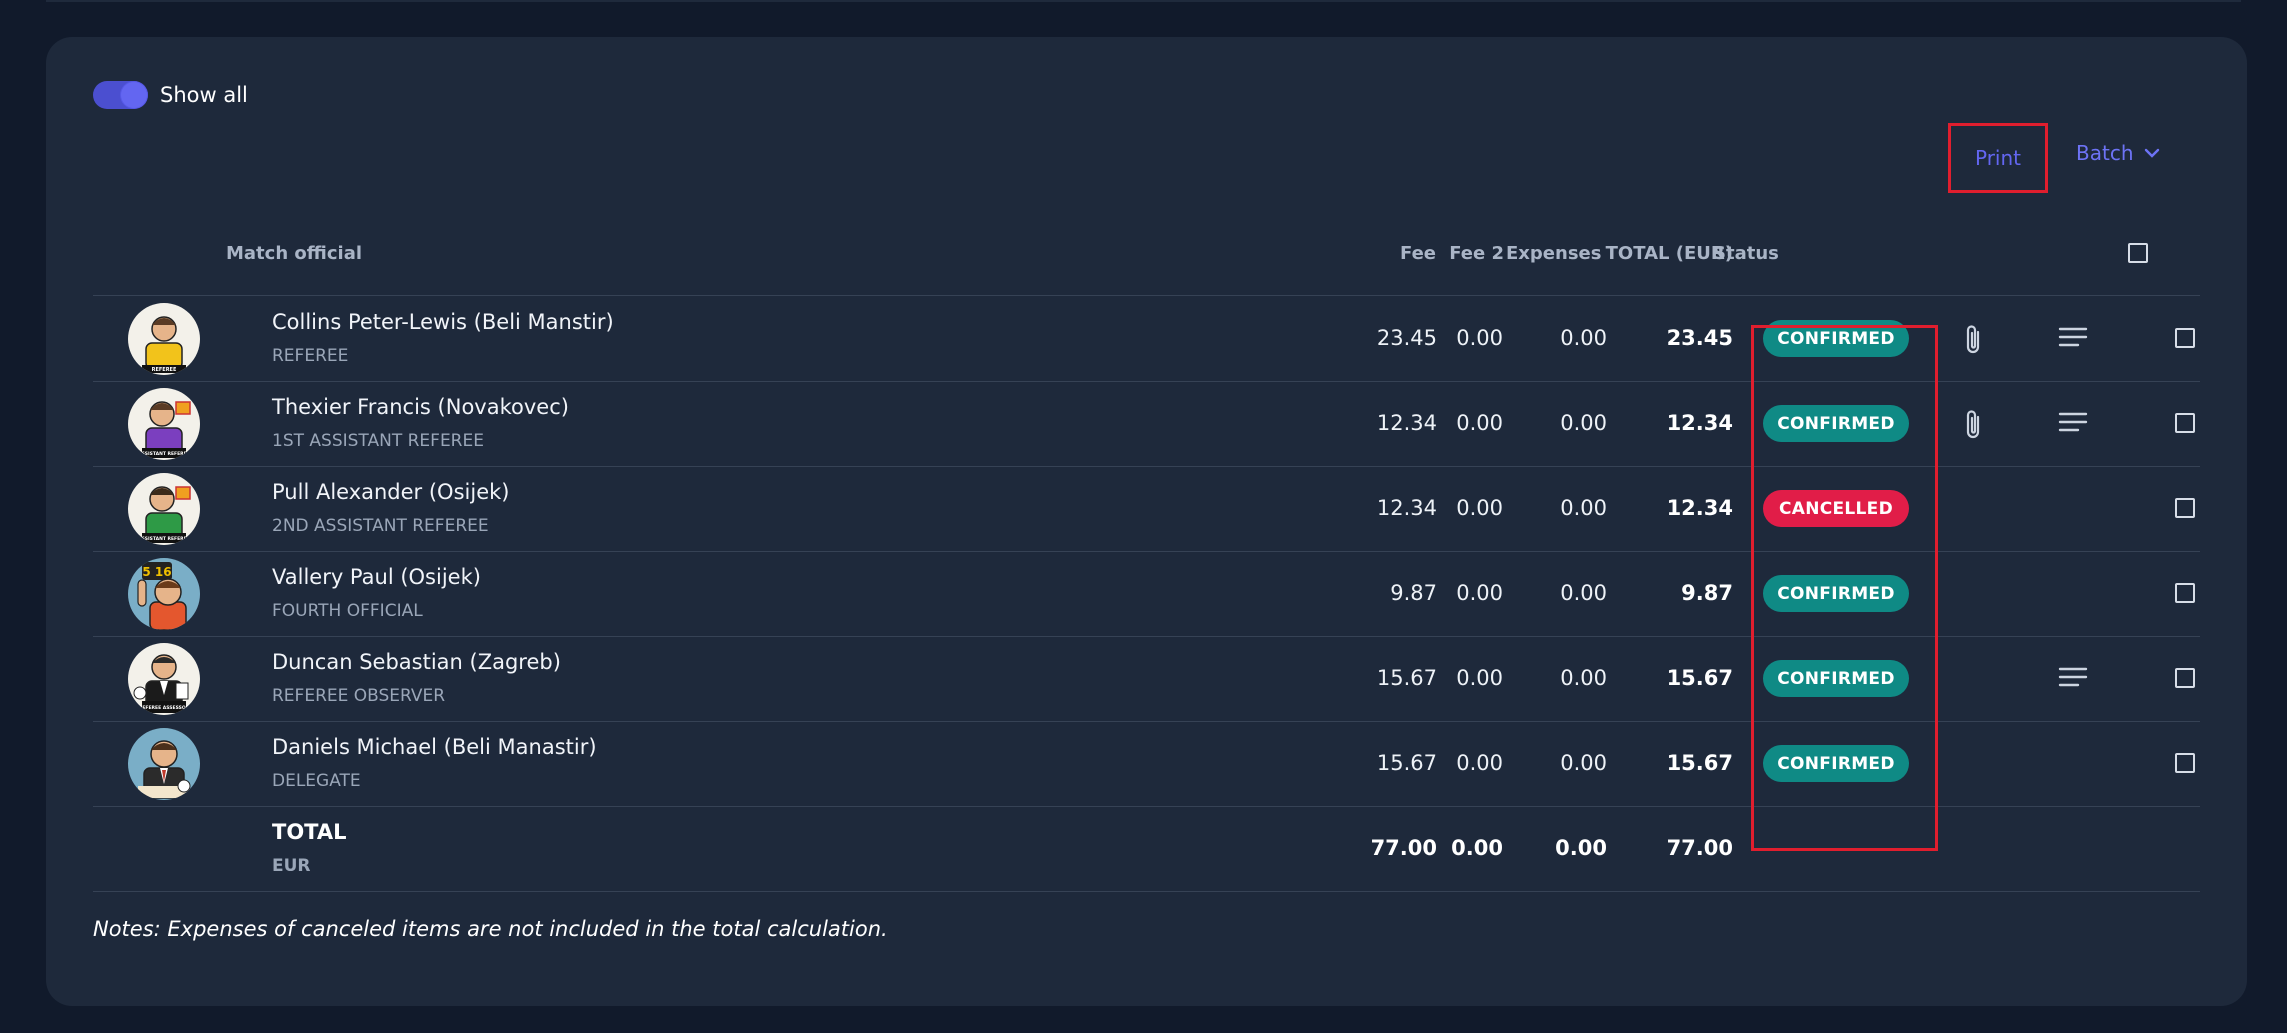 The height and width of the screenshot is (1033, 2287). Describe the element at coordinates (164, 769) in the screenshot. I see `delegate-avatar-icon` at that location.